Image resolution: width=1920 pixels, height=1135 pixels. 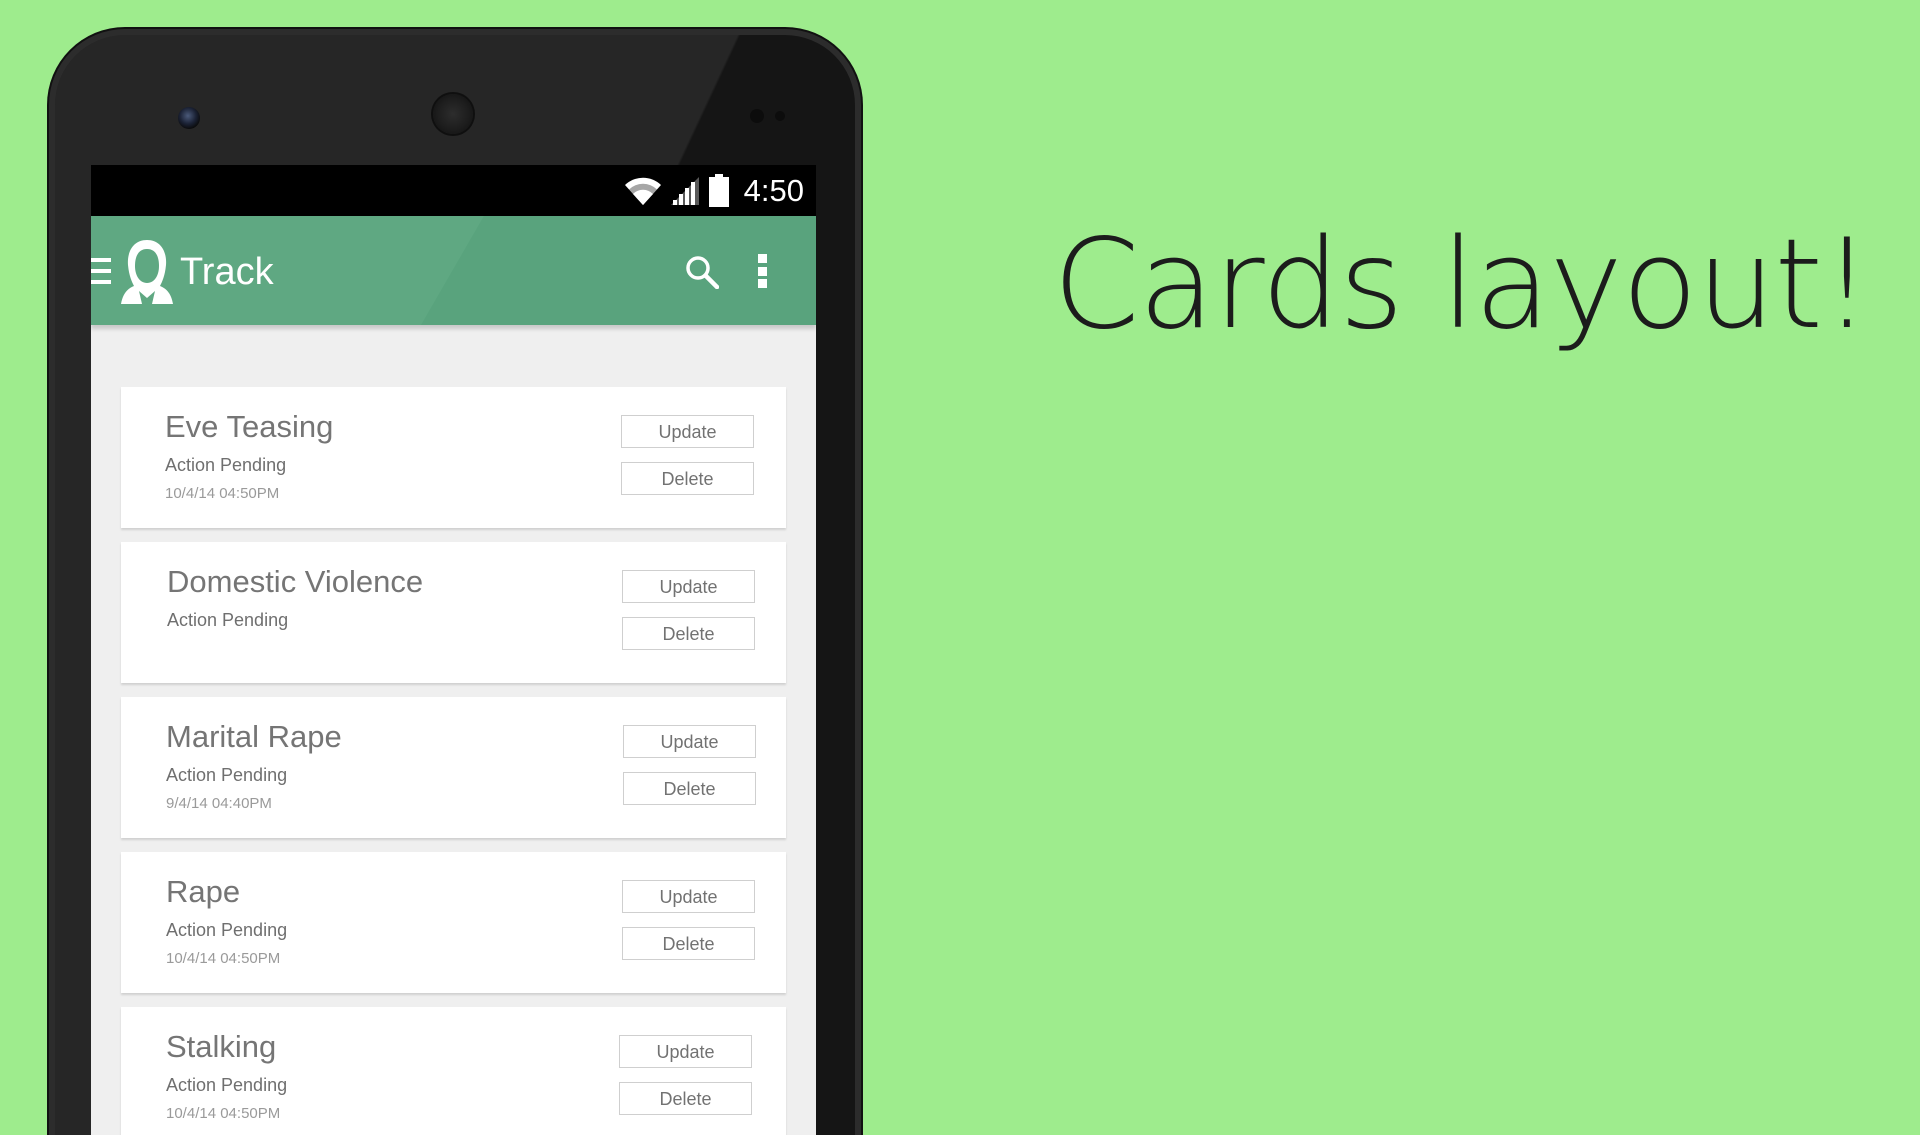 What do you see at coordinates (249, 426) in the screenshot?
I see `card-title: Eve Teasing` at bounding box center [249, 426].